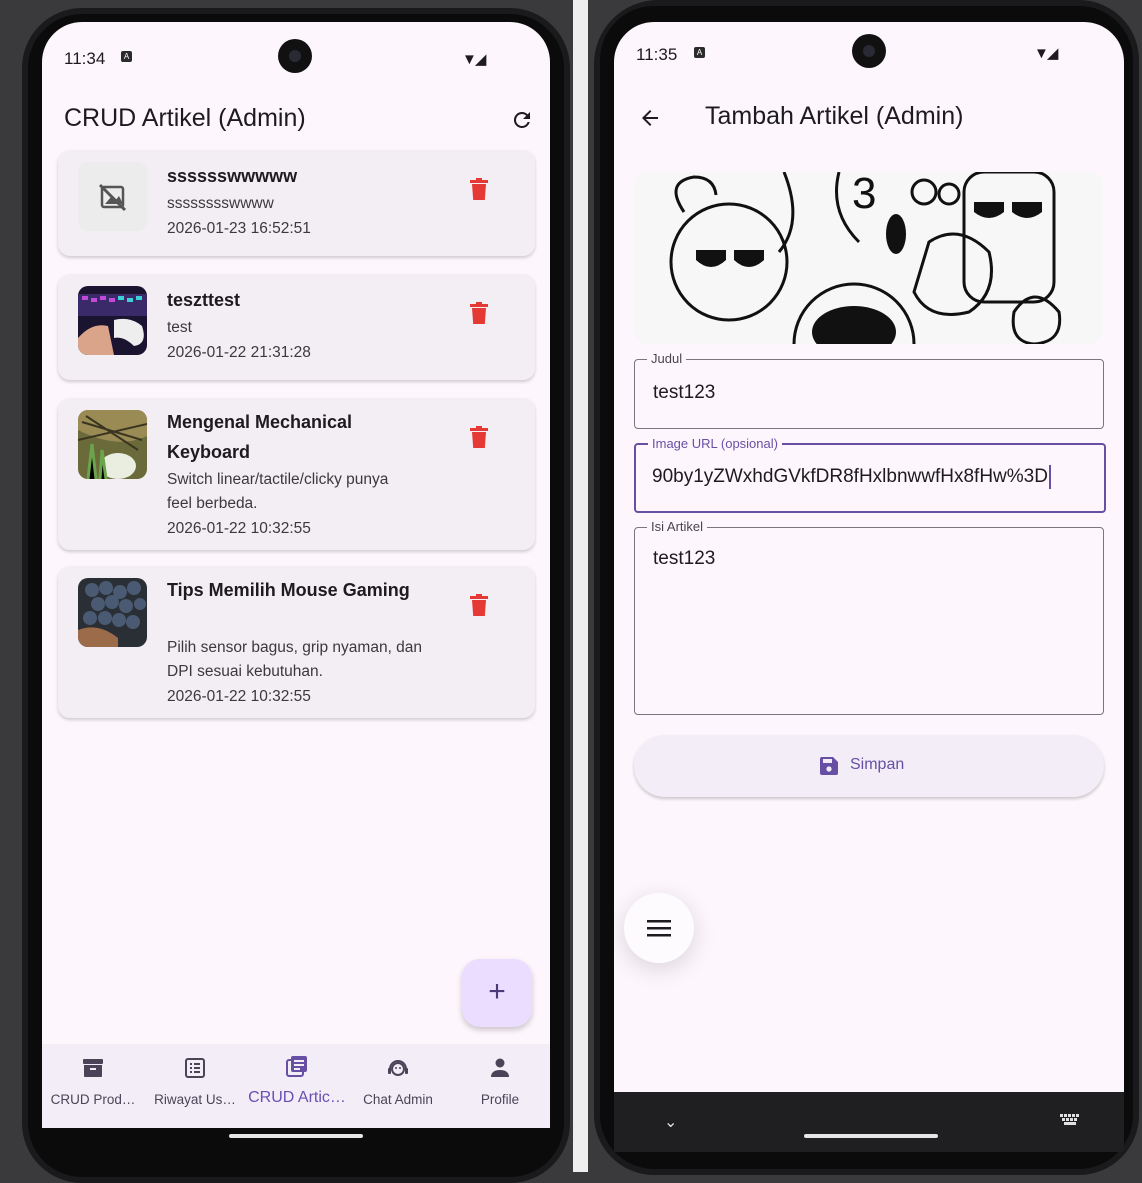 The height and width of the screenshot is (1183, 1142). Describe the element at coordinates (869, 1122) in the screenshot. I see `system-navigation-bar: ⌄` at that location.